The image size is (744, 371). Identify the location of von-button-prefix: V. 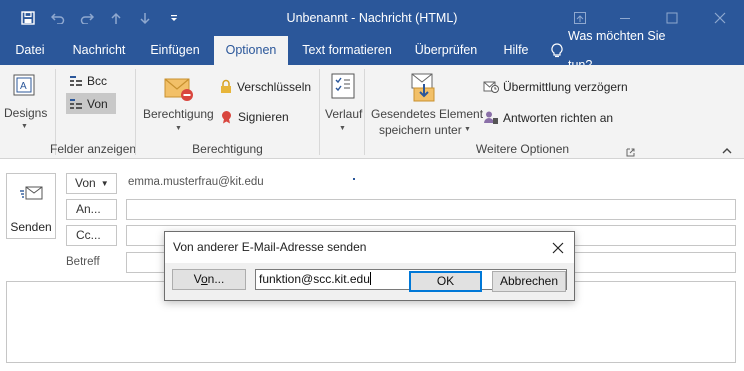
(197, 279).